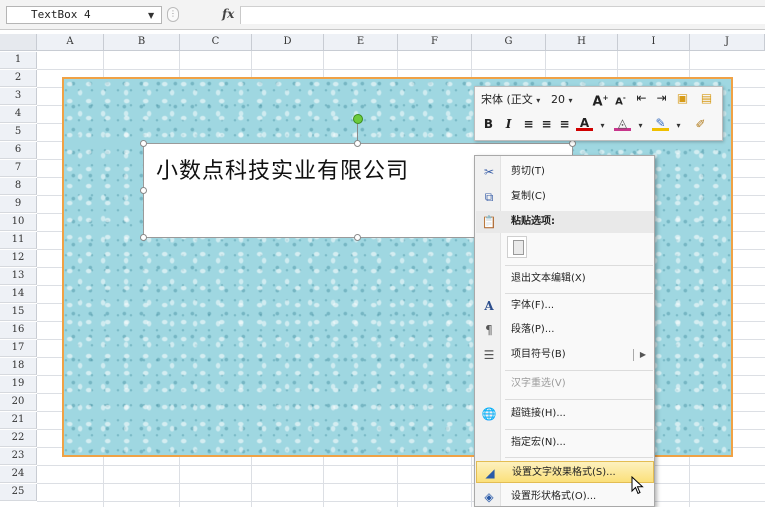  What do you see at coordinates (18, 240) in the screenshot?
I see `row-header-11: 11` at bounding box center [18, 240].